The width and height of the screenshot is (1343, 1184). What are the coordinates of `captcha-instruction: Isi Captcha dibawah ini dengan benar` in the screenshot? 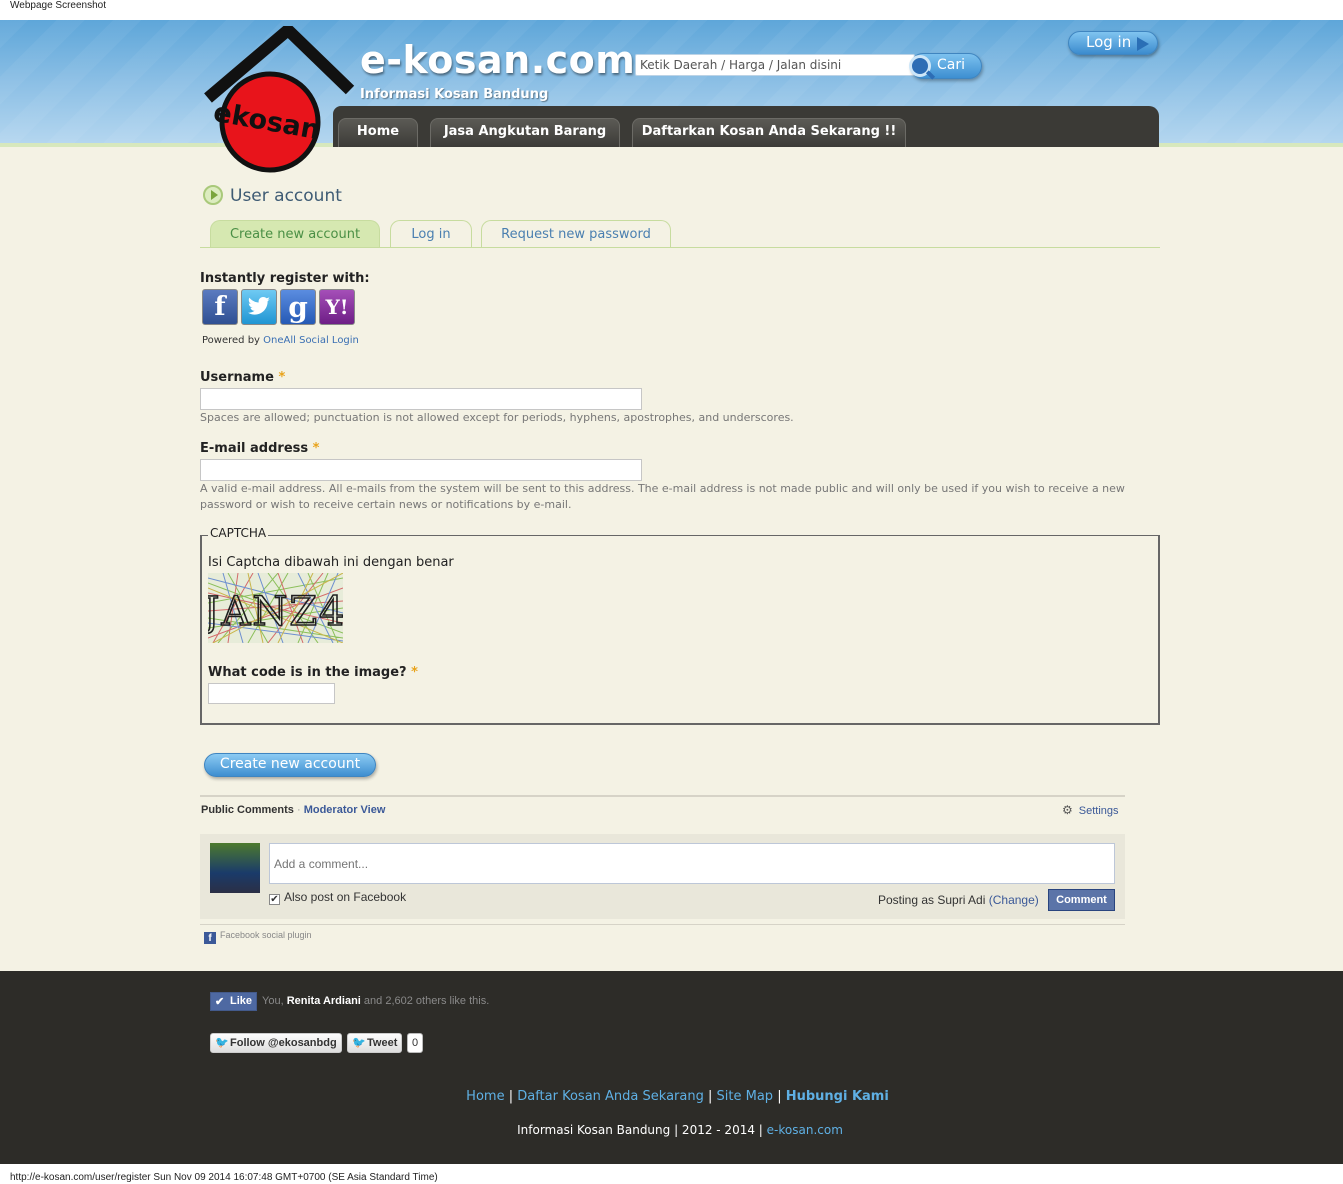 It's located at (331, 562).